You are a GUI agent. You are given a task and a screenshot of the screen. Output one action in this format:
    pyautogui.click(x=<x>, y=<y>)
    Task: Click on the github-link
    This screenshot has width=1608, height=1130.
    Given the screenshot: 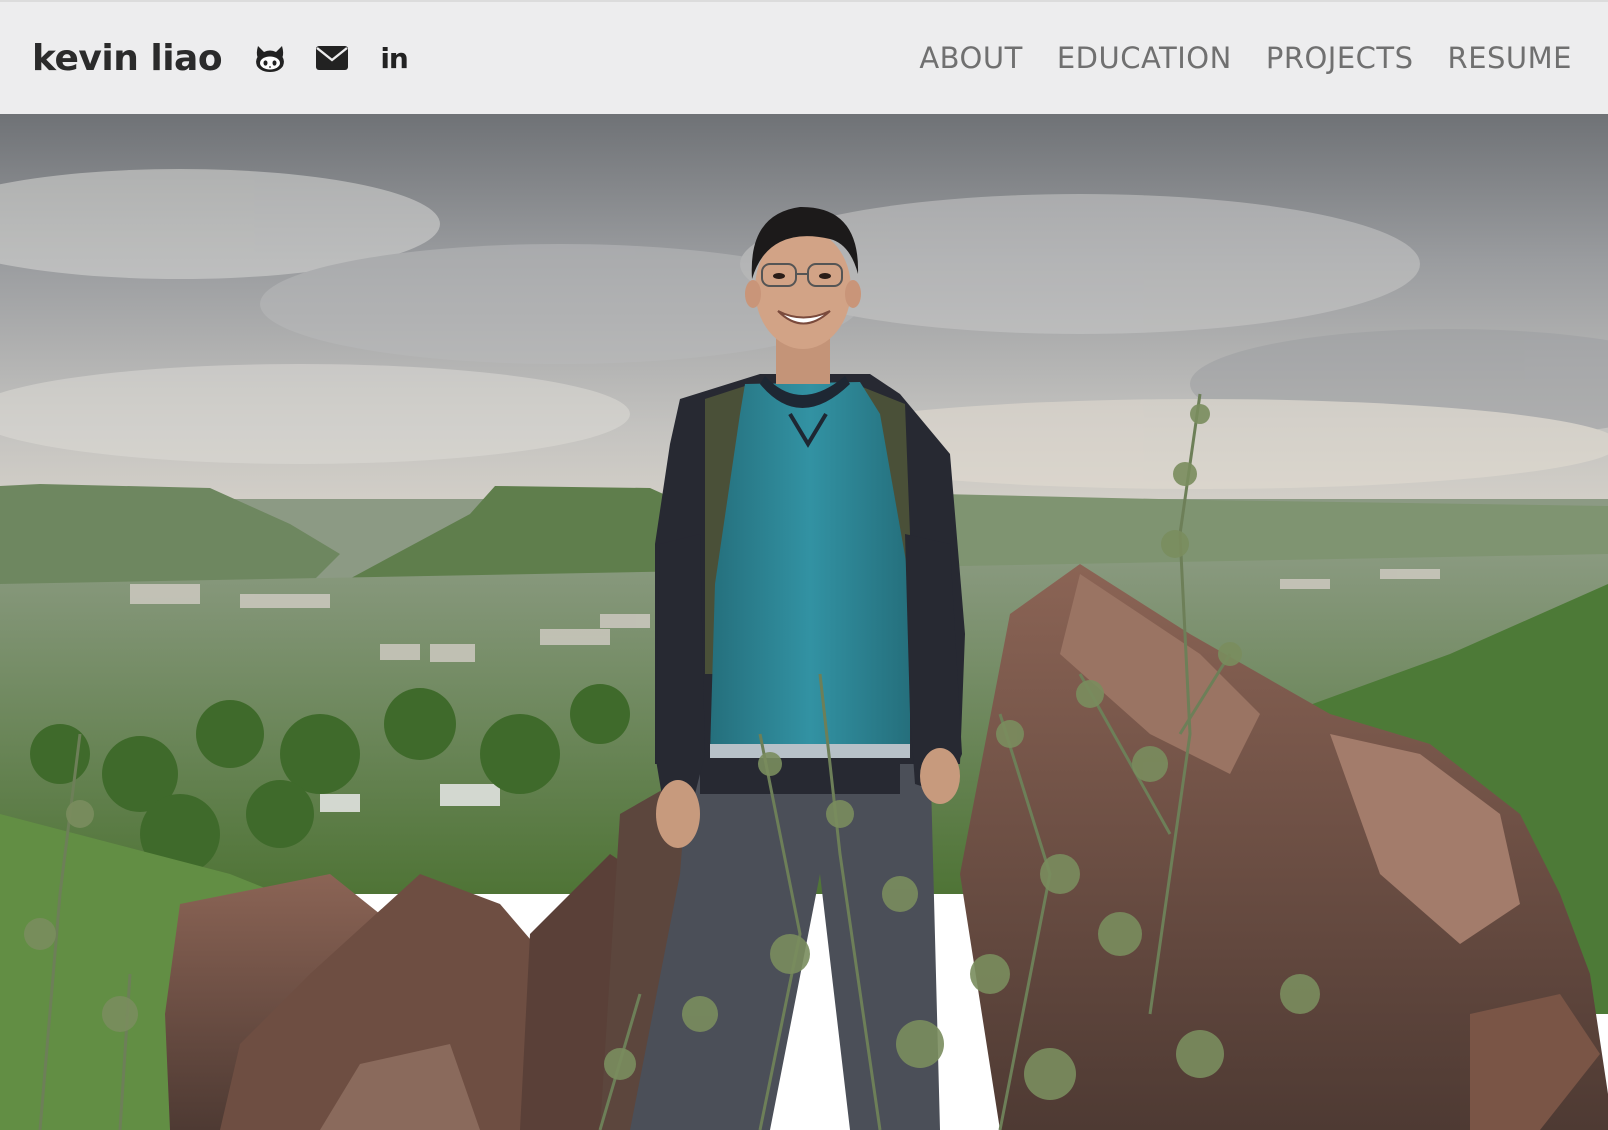 What is the action you would take?
    pyautogui.click(x=270, y=58)
    